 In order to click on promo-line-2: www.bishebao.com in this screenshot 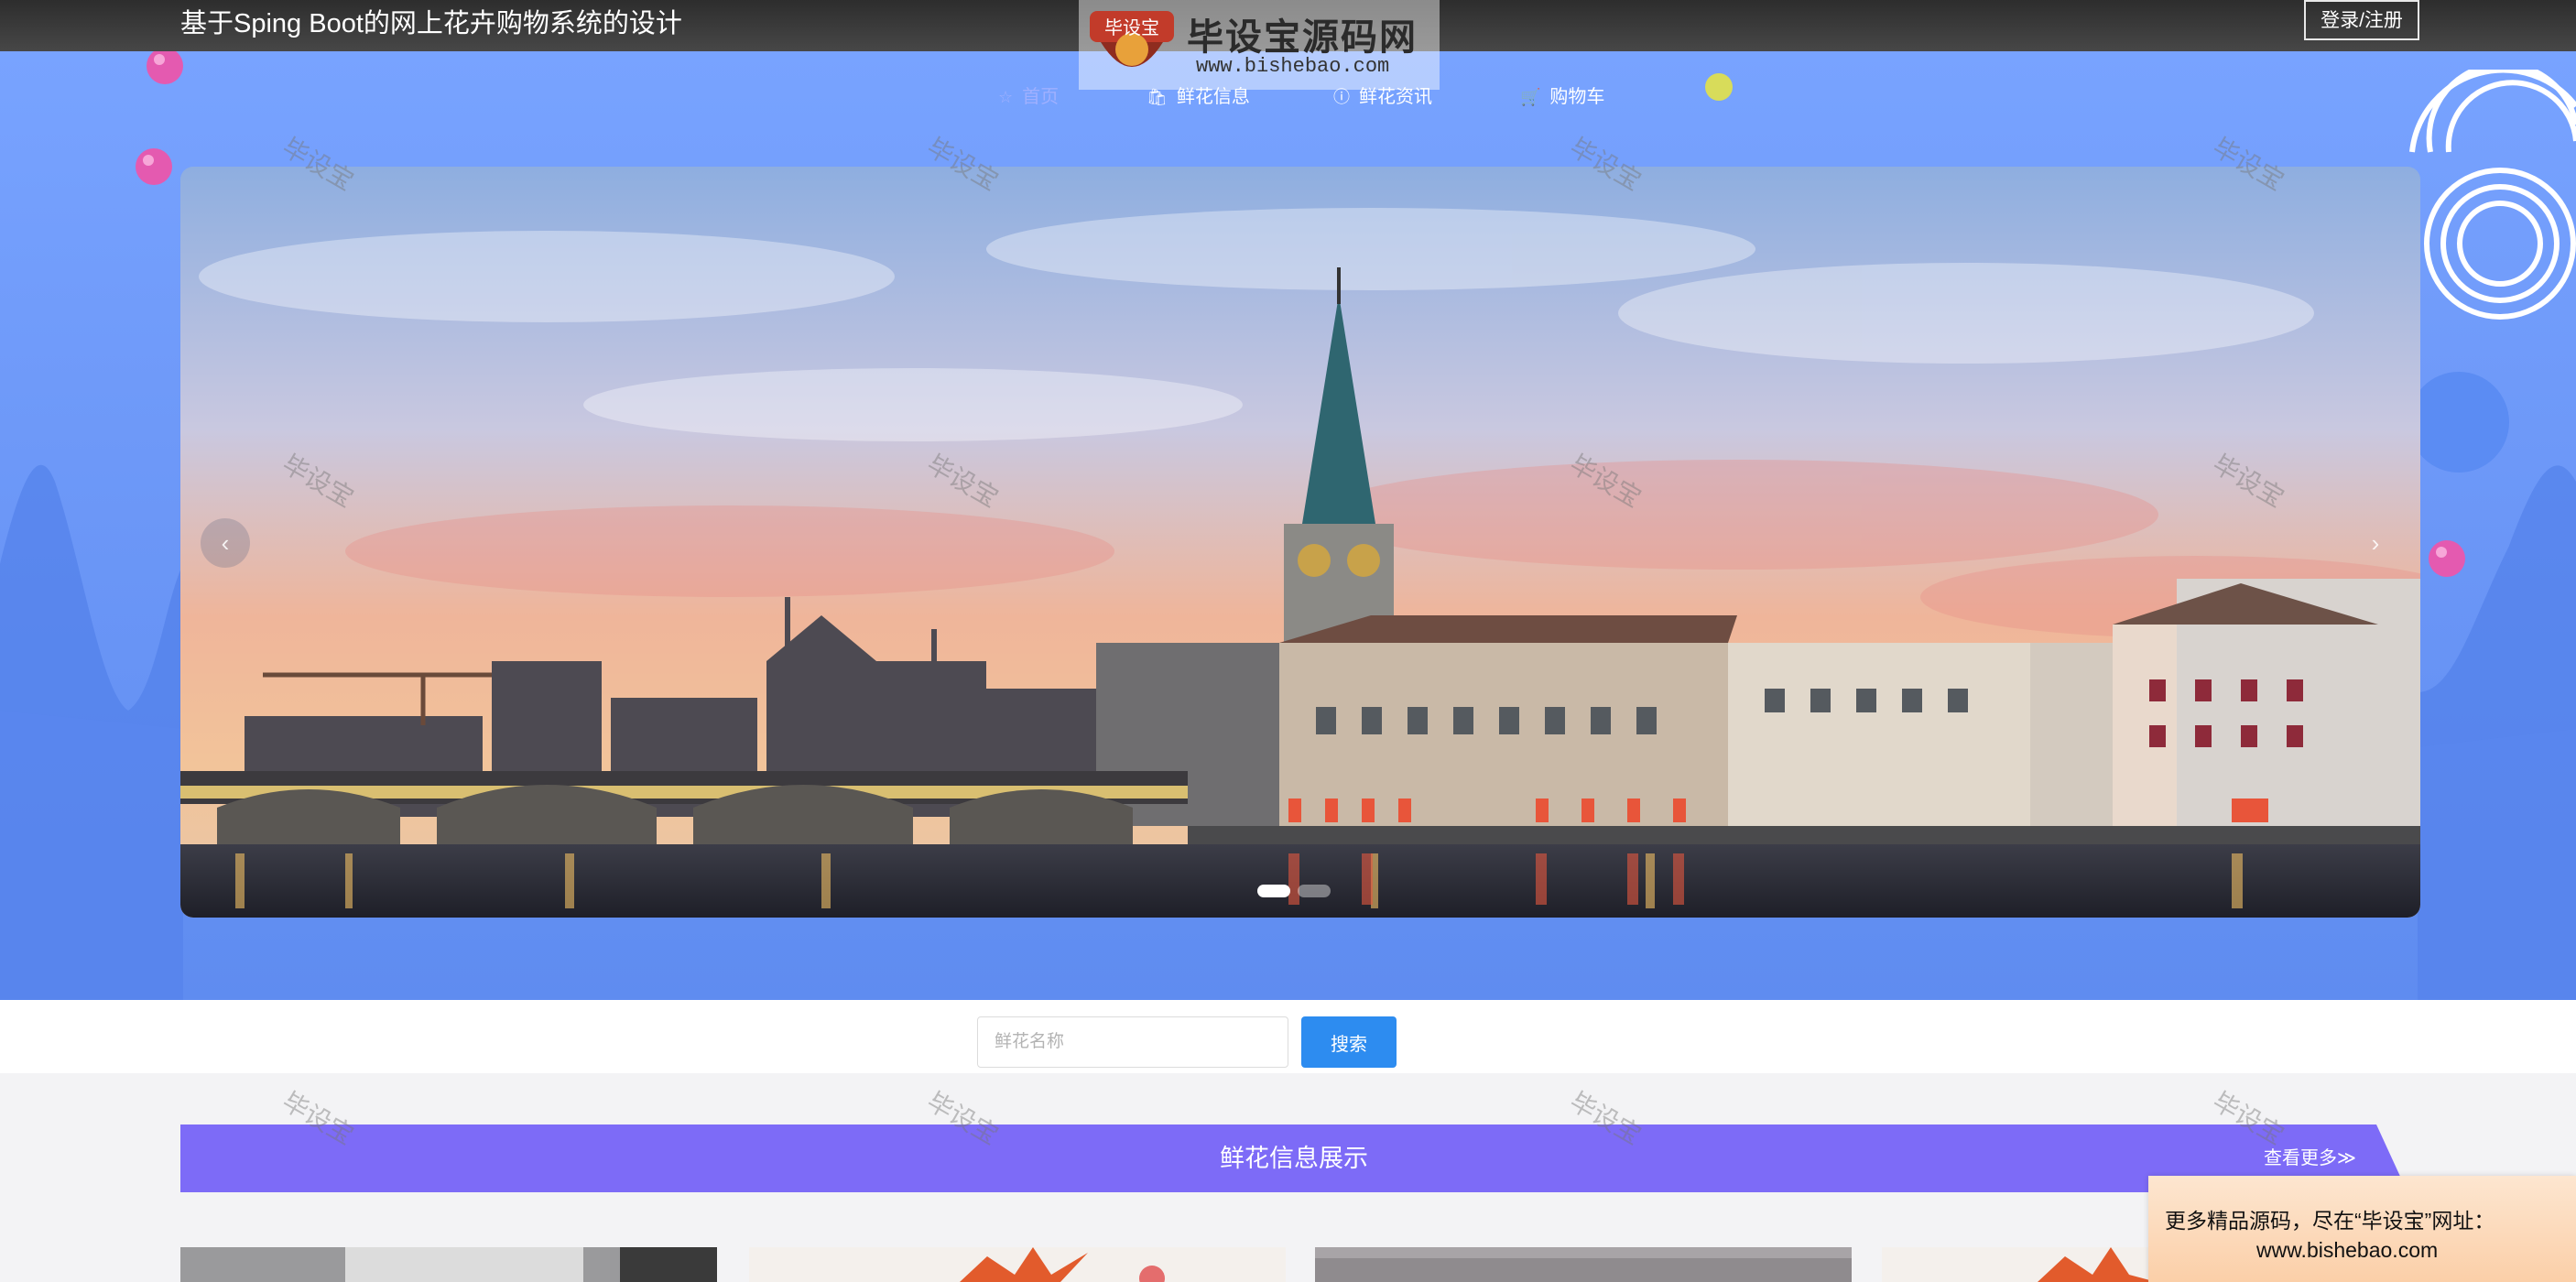, I will do `click(2347, 1250)`.